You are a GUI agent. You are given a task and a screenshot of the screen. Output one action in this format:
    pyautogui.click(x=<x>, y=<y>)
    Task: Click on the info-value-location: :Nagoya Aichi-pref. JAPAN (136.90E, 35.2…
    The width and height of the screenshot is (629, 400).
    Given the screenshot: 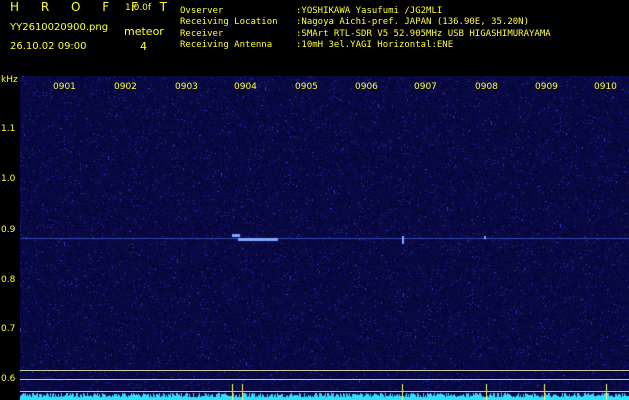 What is the action you would take?
    pyautogui.click(x=412, y=22)
    